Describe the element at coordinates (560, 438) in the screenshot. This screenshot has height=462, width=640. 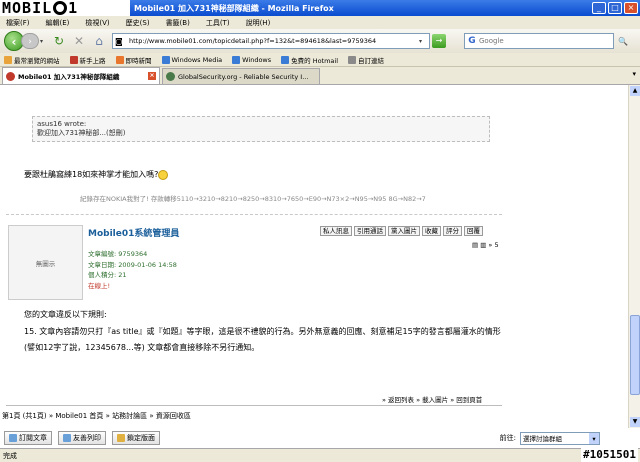
I see `forum-select: 選擇討論群組 ▾` at that location.